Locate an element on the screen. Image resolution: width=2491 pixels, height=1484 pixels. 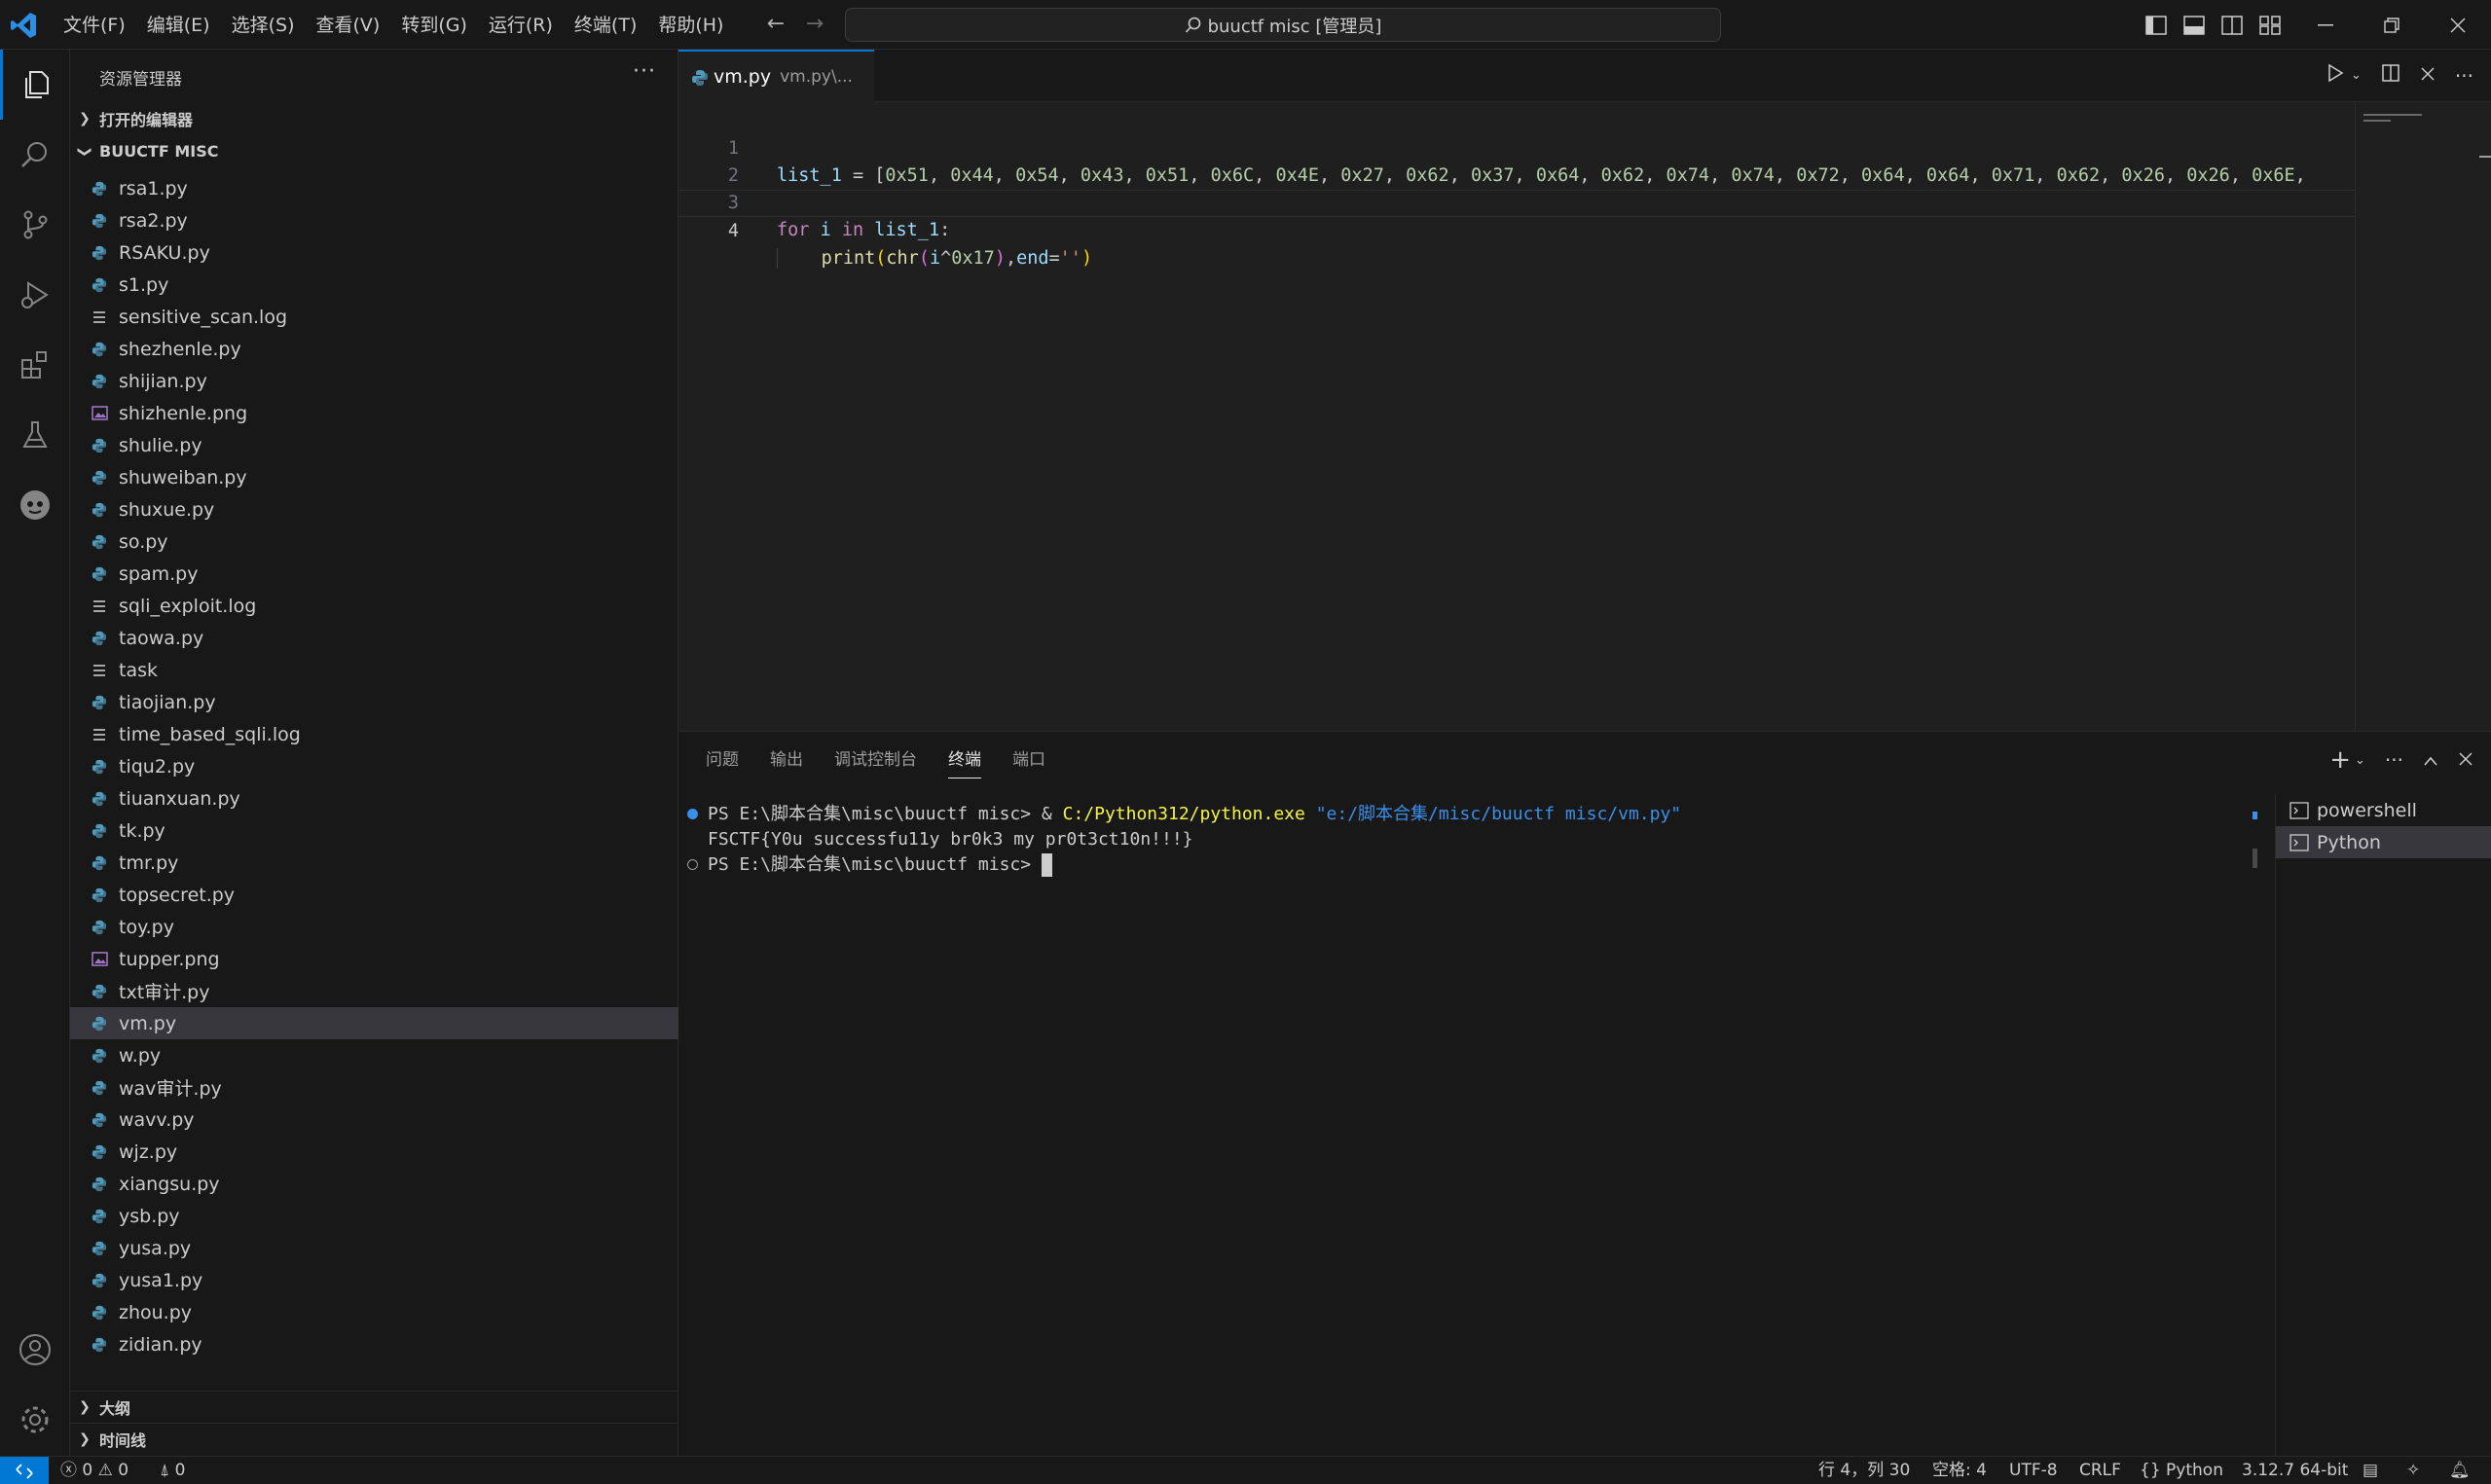
close-editor-icon is located at coordinates (2428, 76).